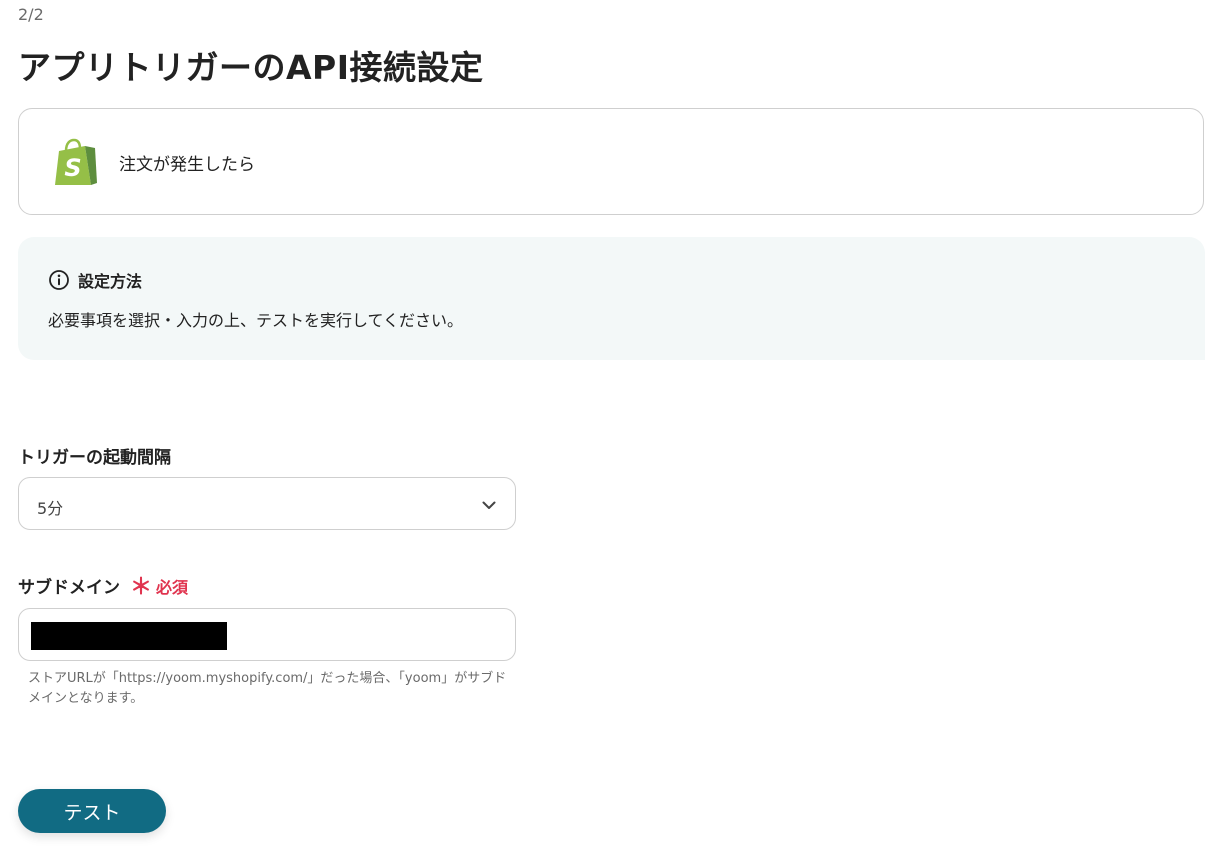 This screenshot has height=849, width=1227. I want to click on trigger-card: S 注文が発生したら, so click(611, 161).